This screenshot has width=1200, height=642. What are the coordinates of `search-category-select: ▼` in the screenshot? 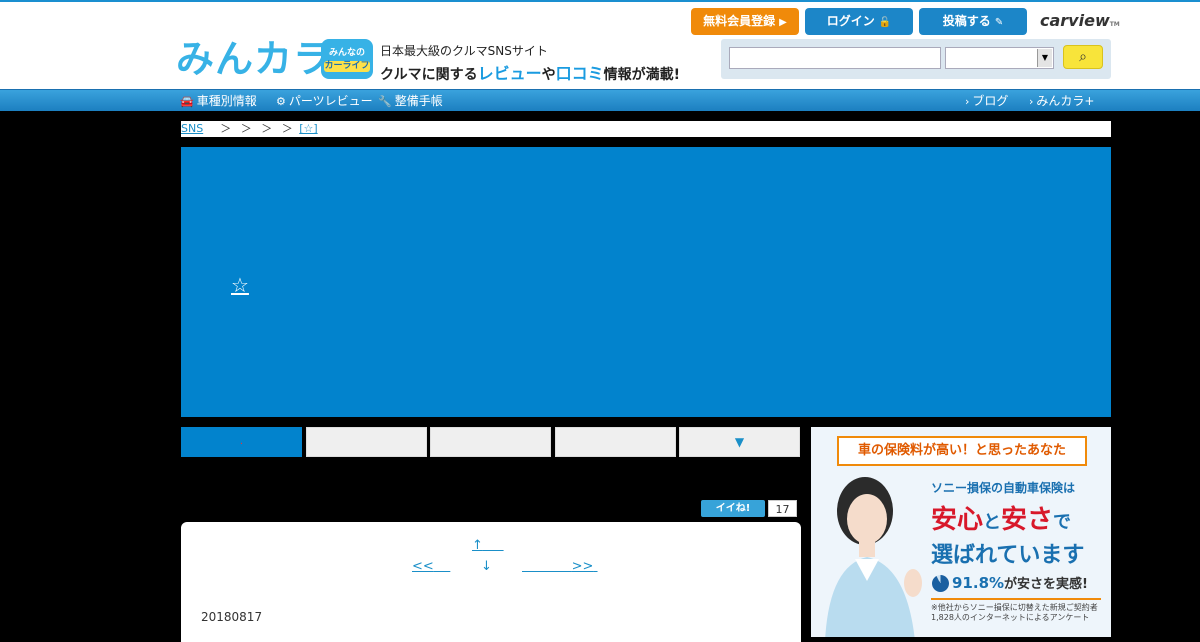 It's located at (999, 58).